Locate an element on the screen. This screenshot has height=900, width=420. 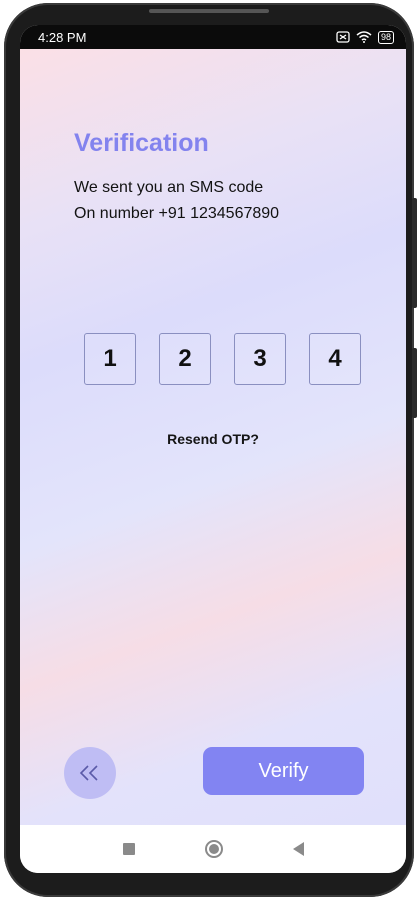
battery-icon: 98 is located at coordinates (385, 37).